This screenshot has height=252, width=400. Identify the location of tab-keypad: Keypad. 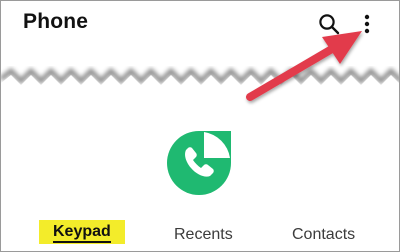
(82, 232).